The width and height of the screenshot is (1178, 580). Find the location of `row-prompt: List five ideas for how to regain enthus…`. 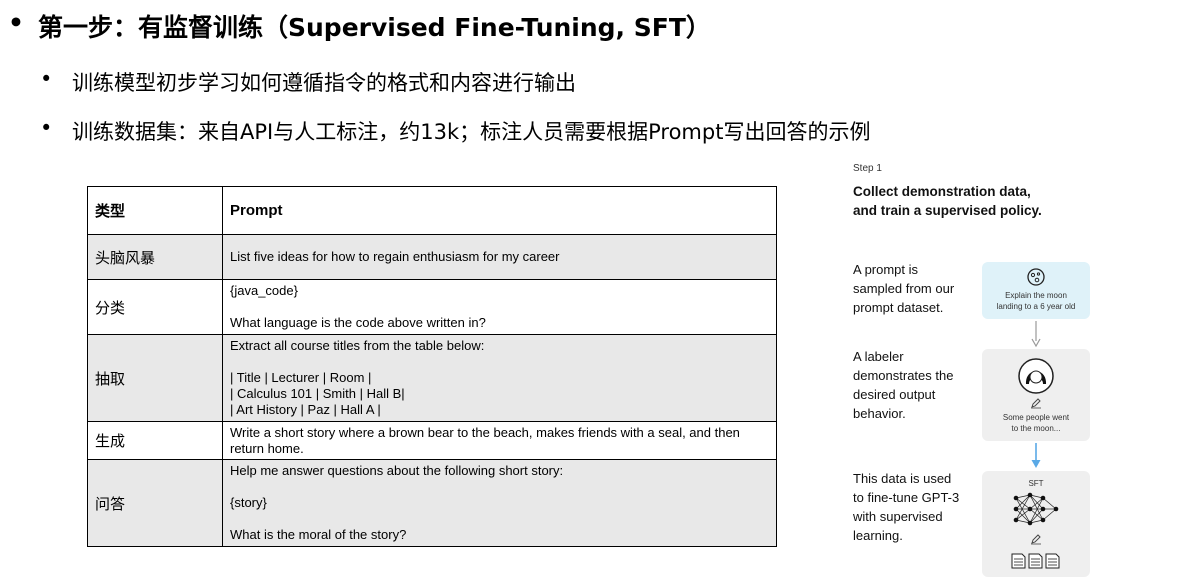

row-prompt: List five ideas for how to regain enthus… is located at coordinates (499, 257).